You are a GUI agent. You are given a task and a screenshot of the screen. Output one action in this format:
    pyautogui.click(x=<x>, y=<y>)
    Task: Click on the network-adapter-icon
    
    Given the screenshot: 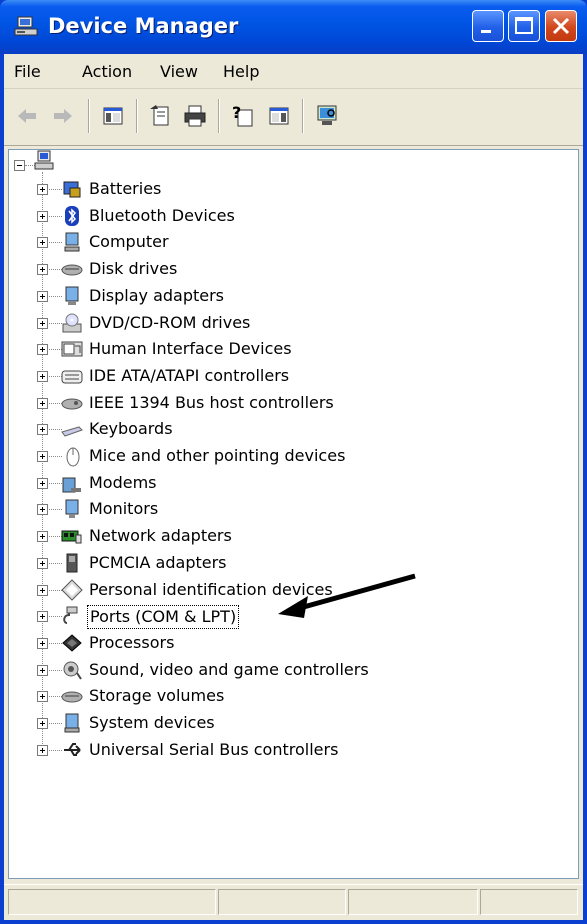 What is the action you would take?
    pyautogui.click(x=72, y=536)
    